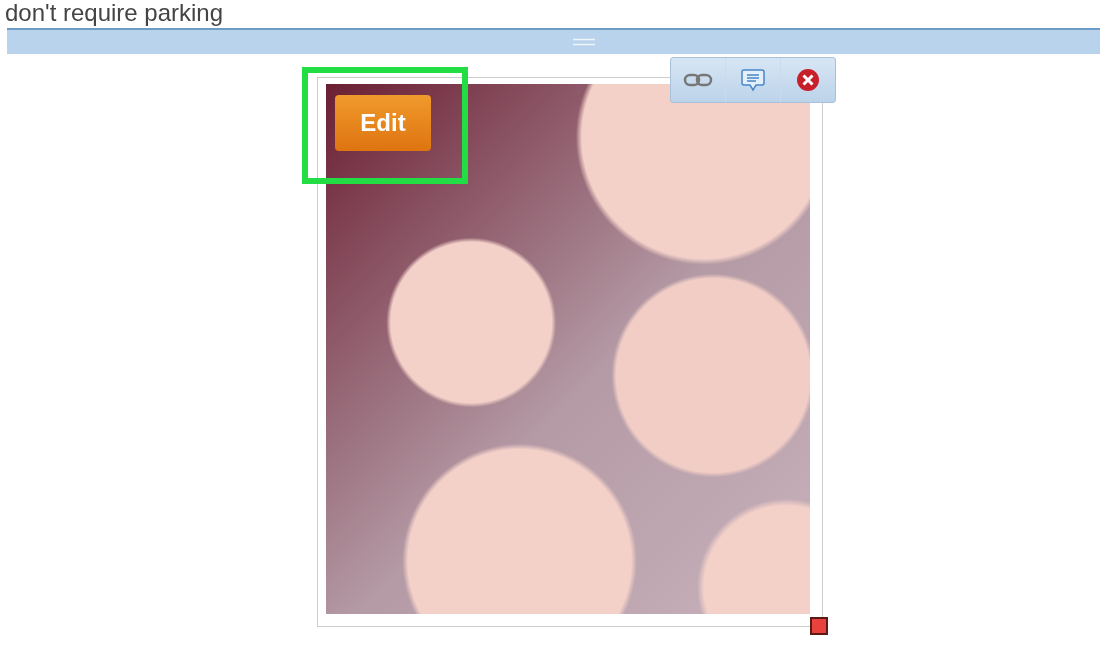 This screenshot has width=1100, height=645. Describe the element at coordinates (698, 80) in the screenshot. I see `link-icon` at that location.